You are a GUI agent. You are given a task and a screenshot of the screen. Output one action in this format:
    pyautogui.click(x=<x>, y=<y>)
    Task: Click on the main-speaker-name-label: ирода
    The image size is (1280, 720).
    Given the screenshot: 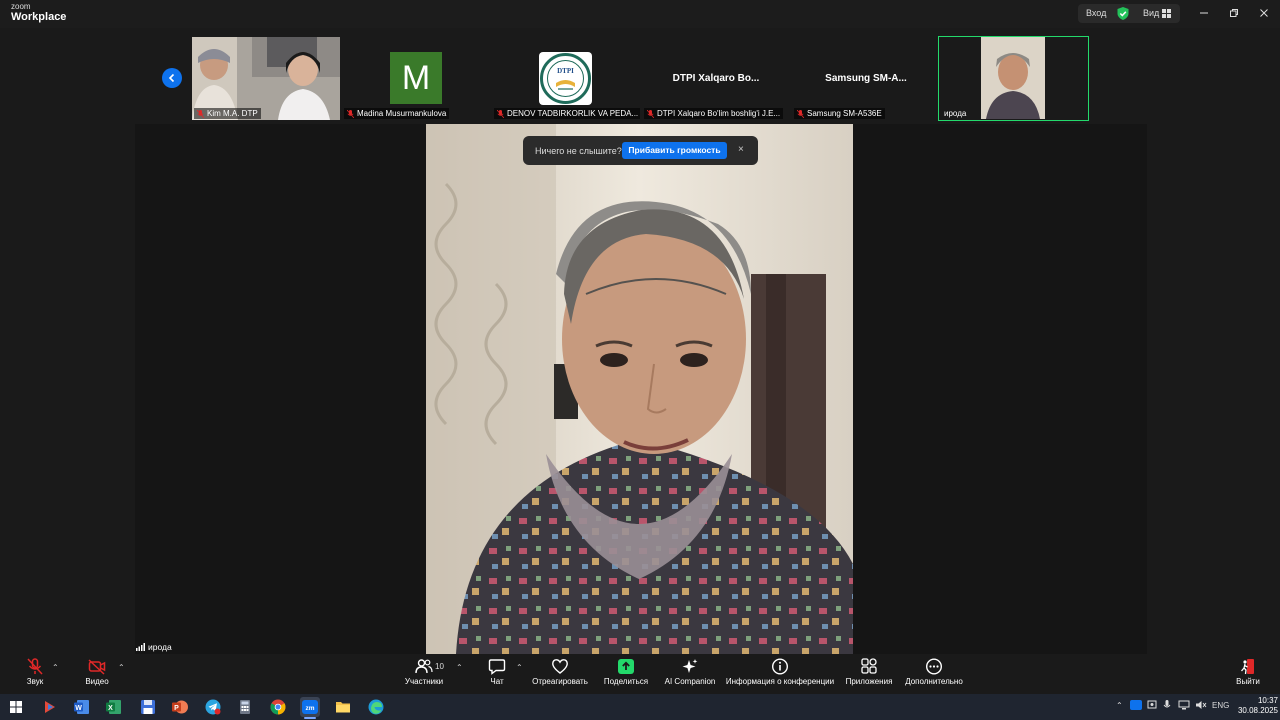 What is the action you would take?
    pyautogui.click(x=154, y=647)
    